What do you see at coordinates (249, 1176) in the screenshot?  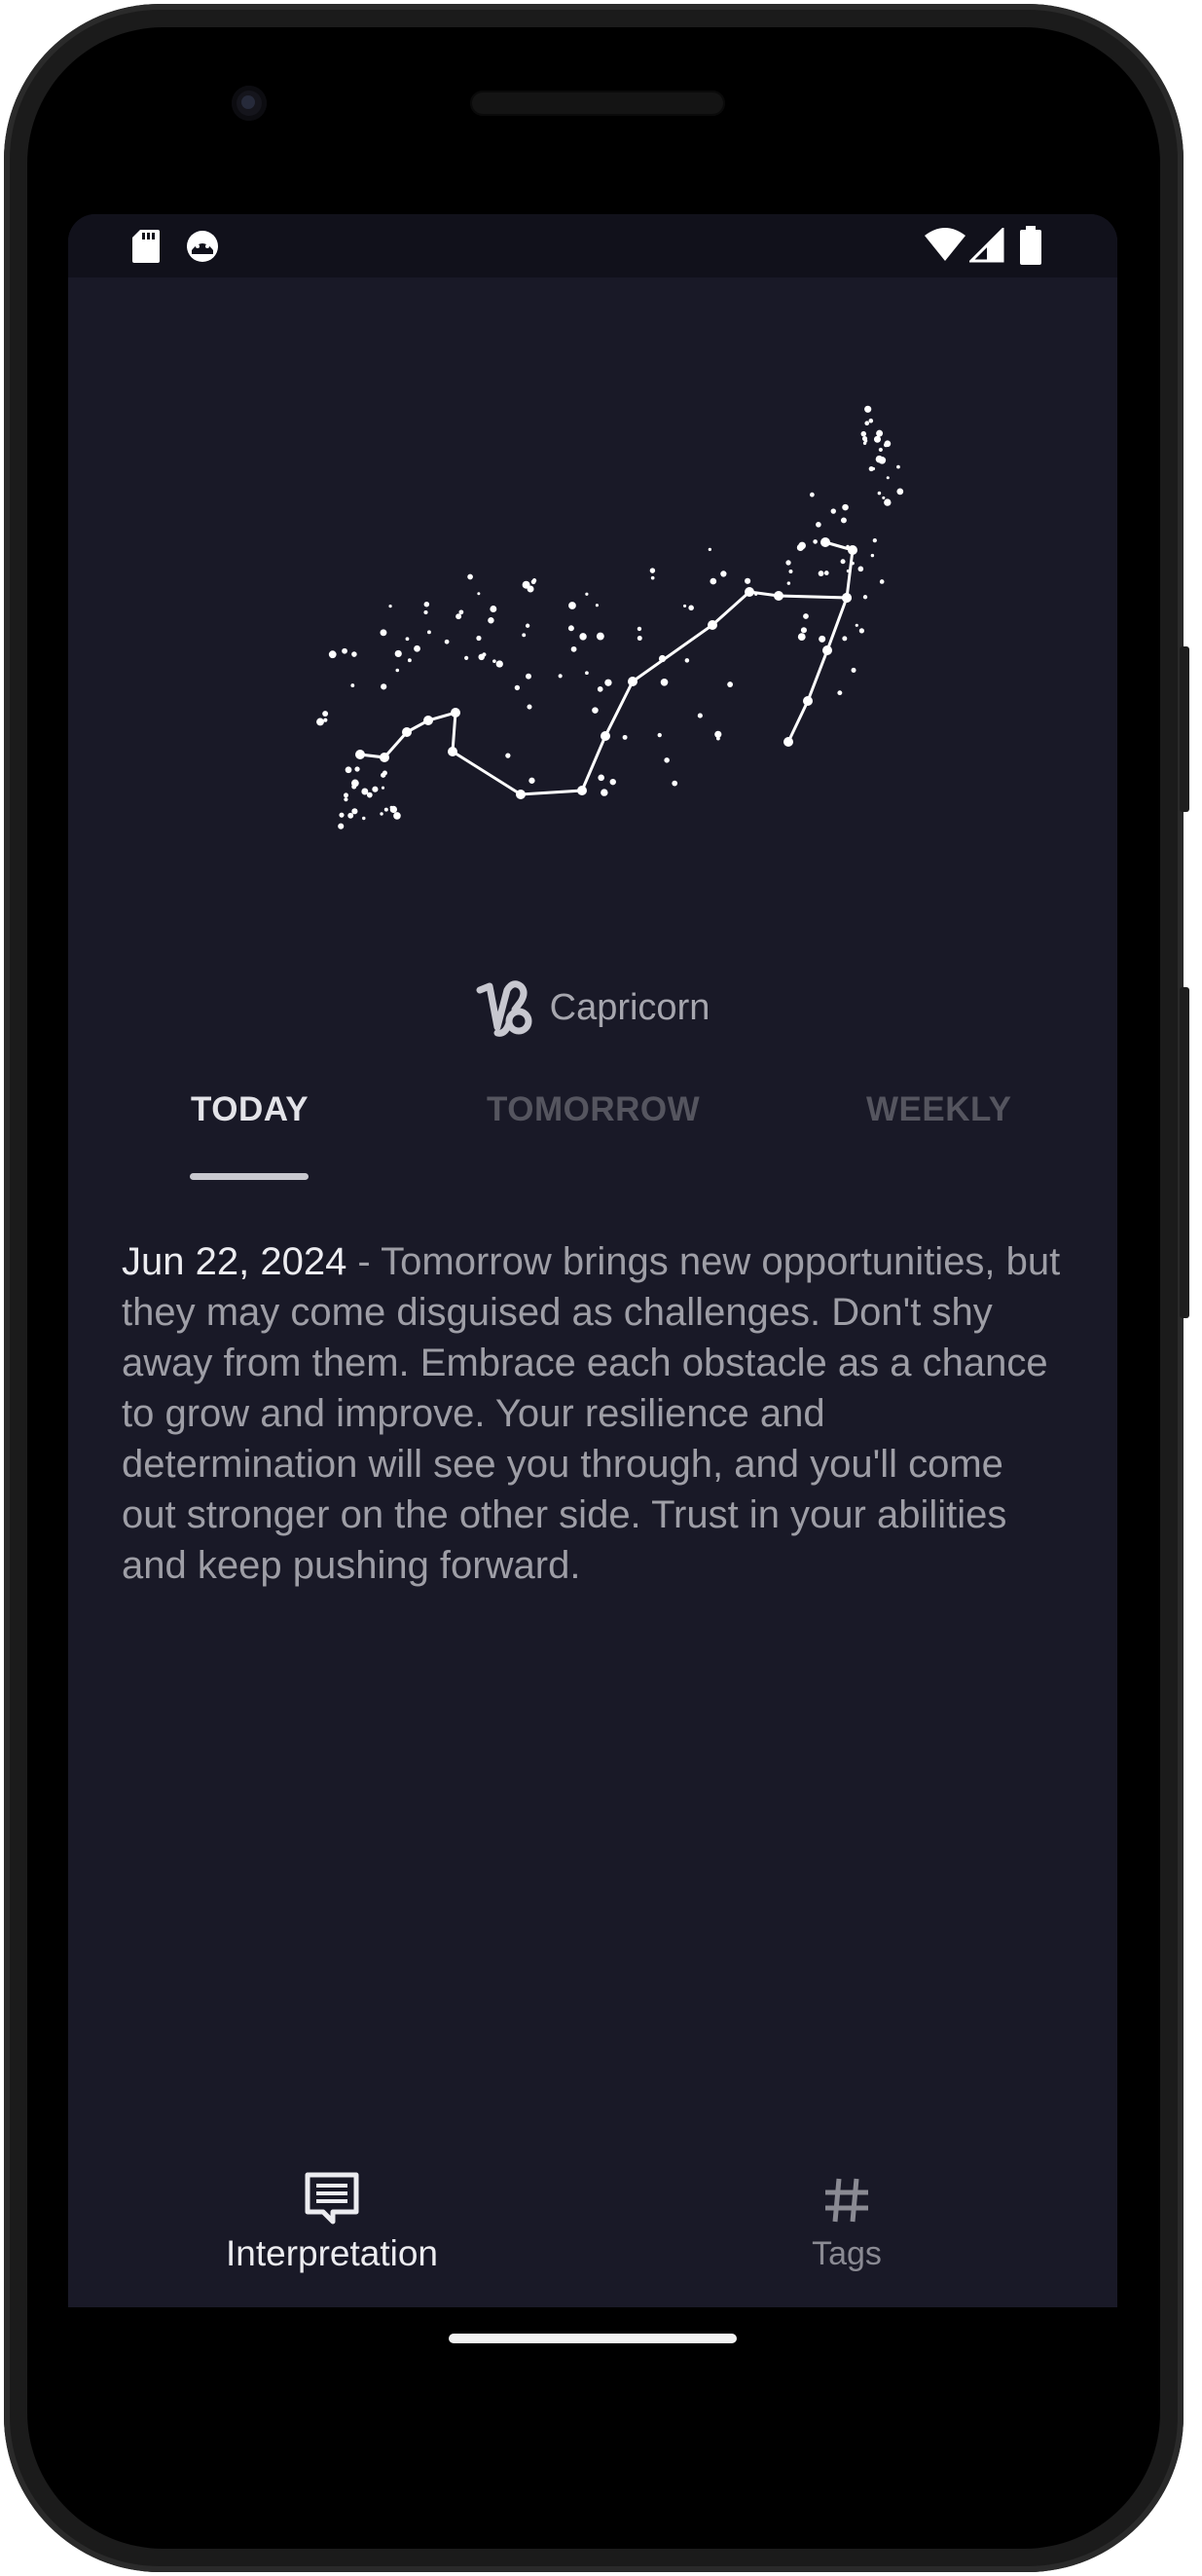 I see `active-tab-indicator` at bounding box center [249, 1176].